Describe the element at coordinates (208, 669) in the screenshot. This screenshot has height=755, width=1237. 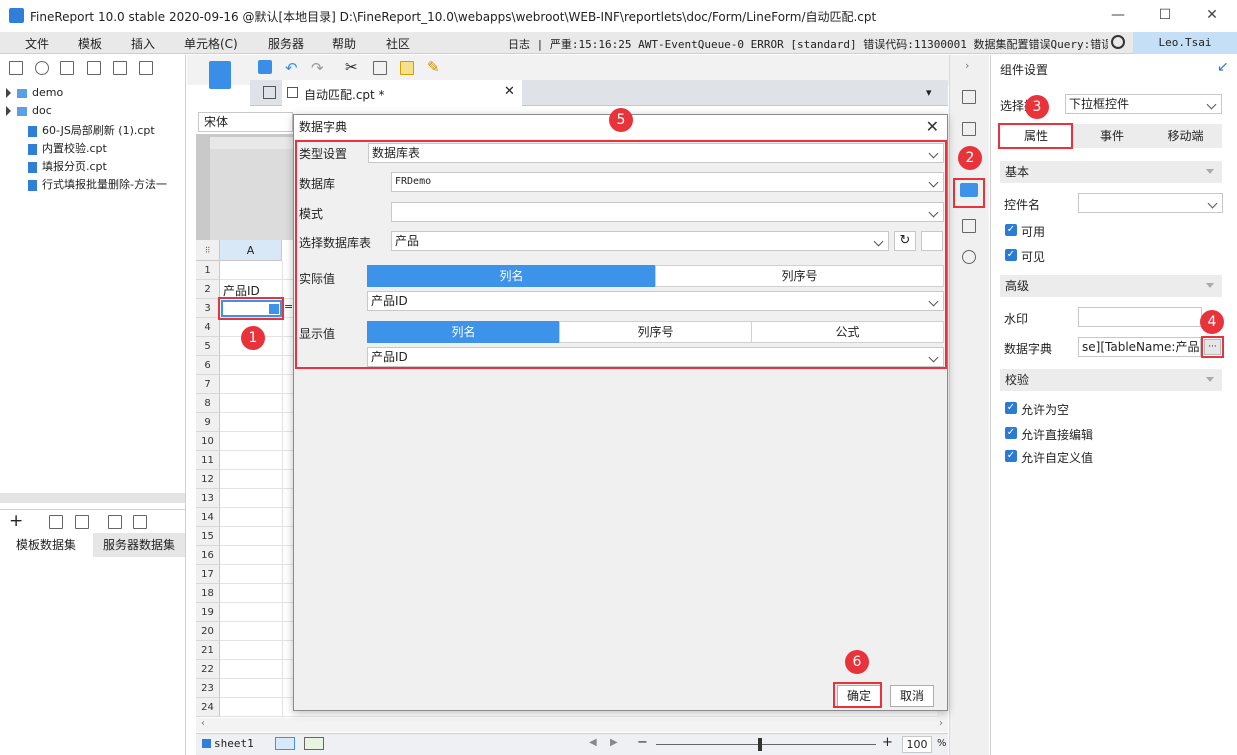
I see `row-header: 22` at that location.